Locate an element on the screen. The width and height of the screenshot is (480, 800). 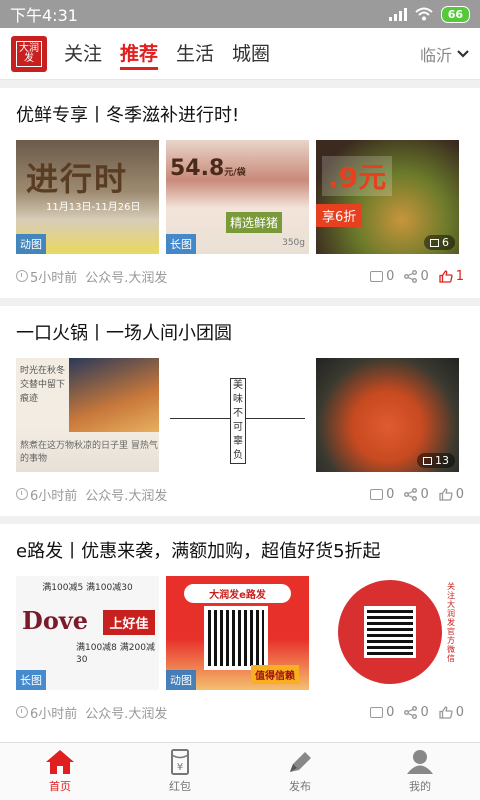
image-art-button: 值得信赖 is located at coordinates (275, 674).